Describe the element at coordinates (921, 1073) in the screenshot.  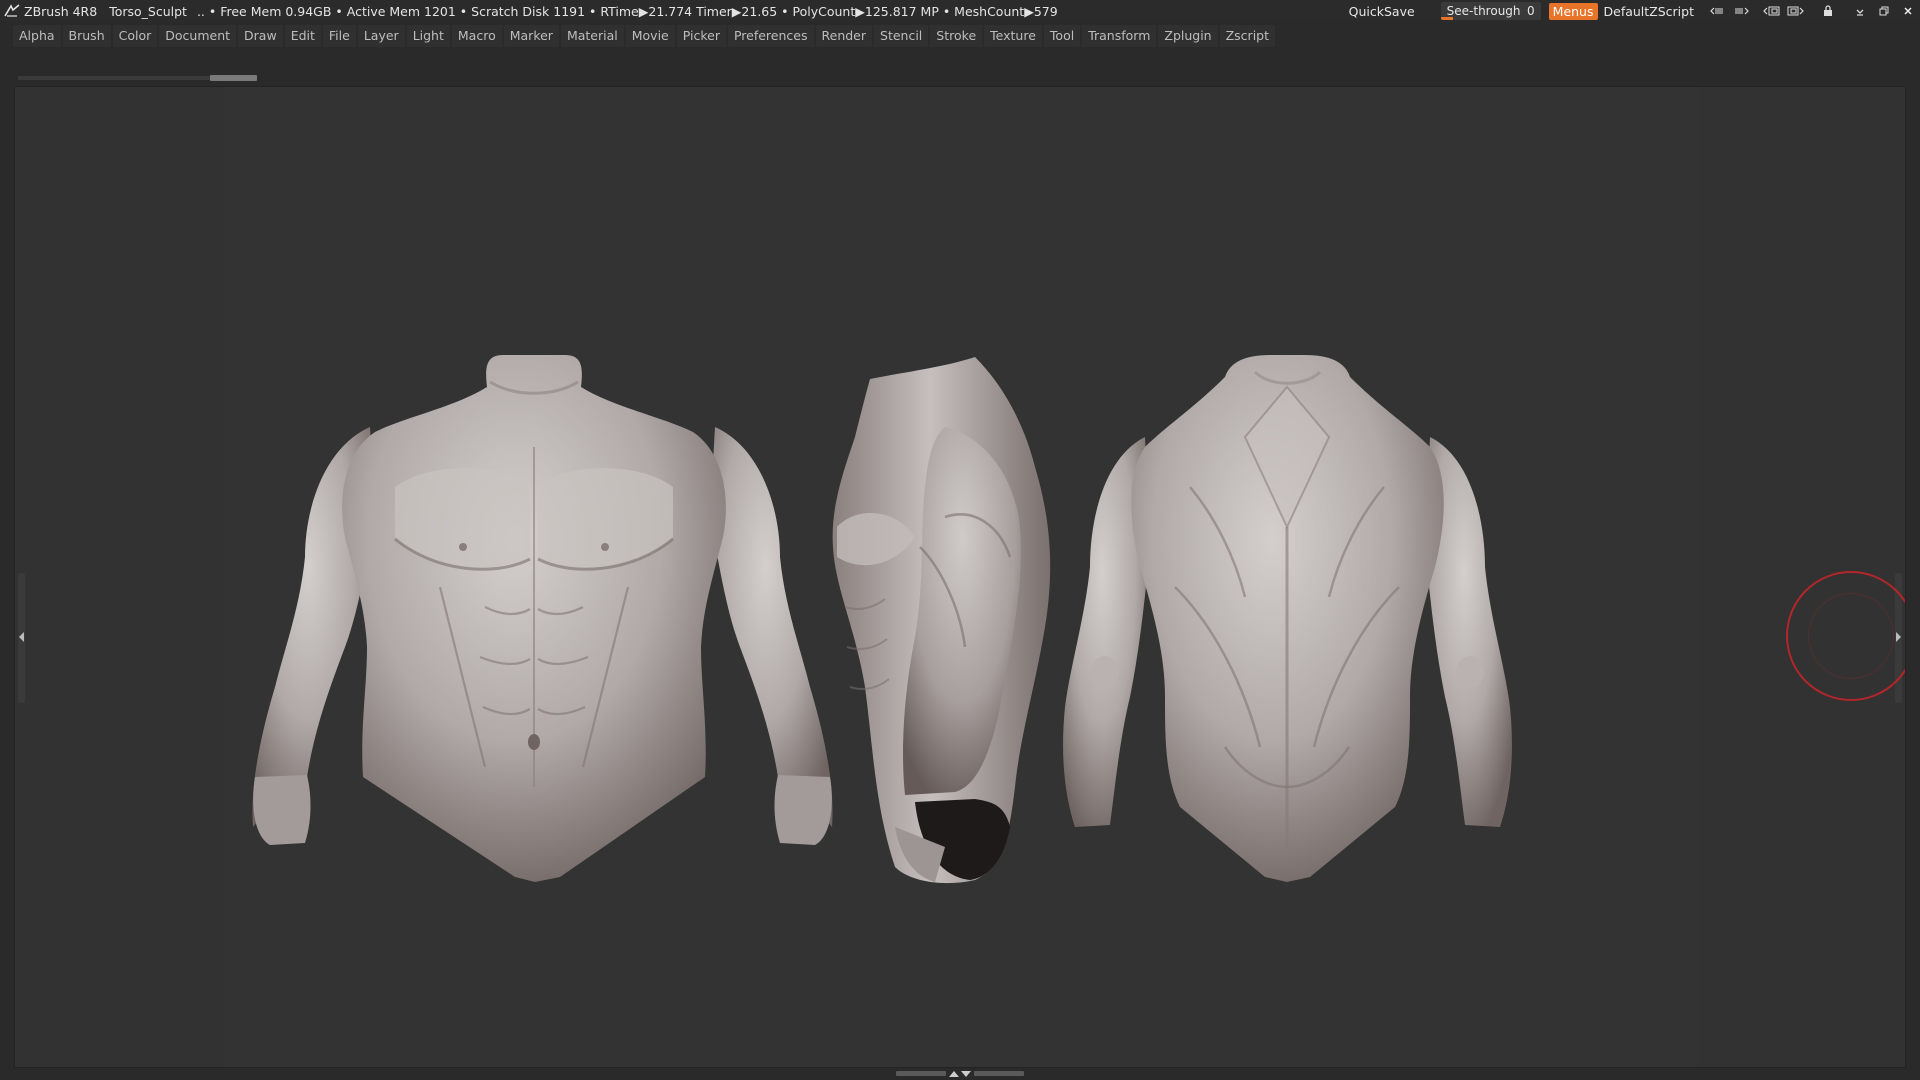
I see `bottom-tray-handle-left` at that location.